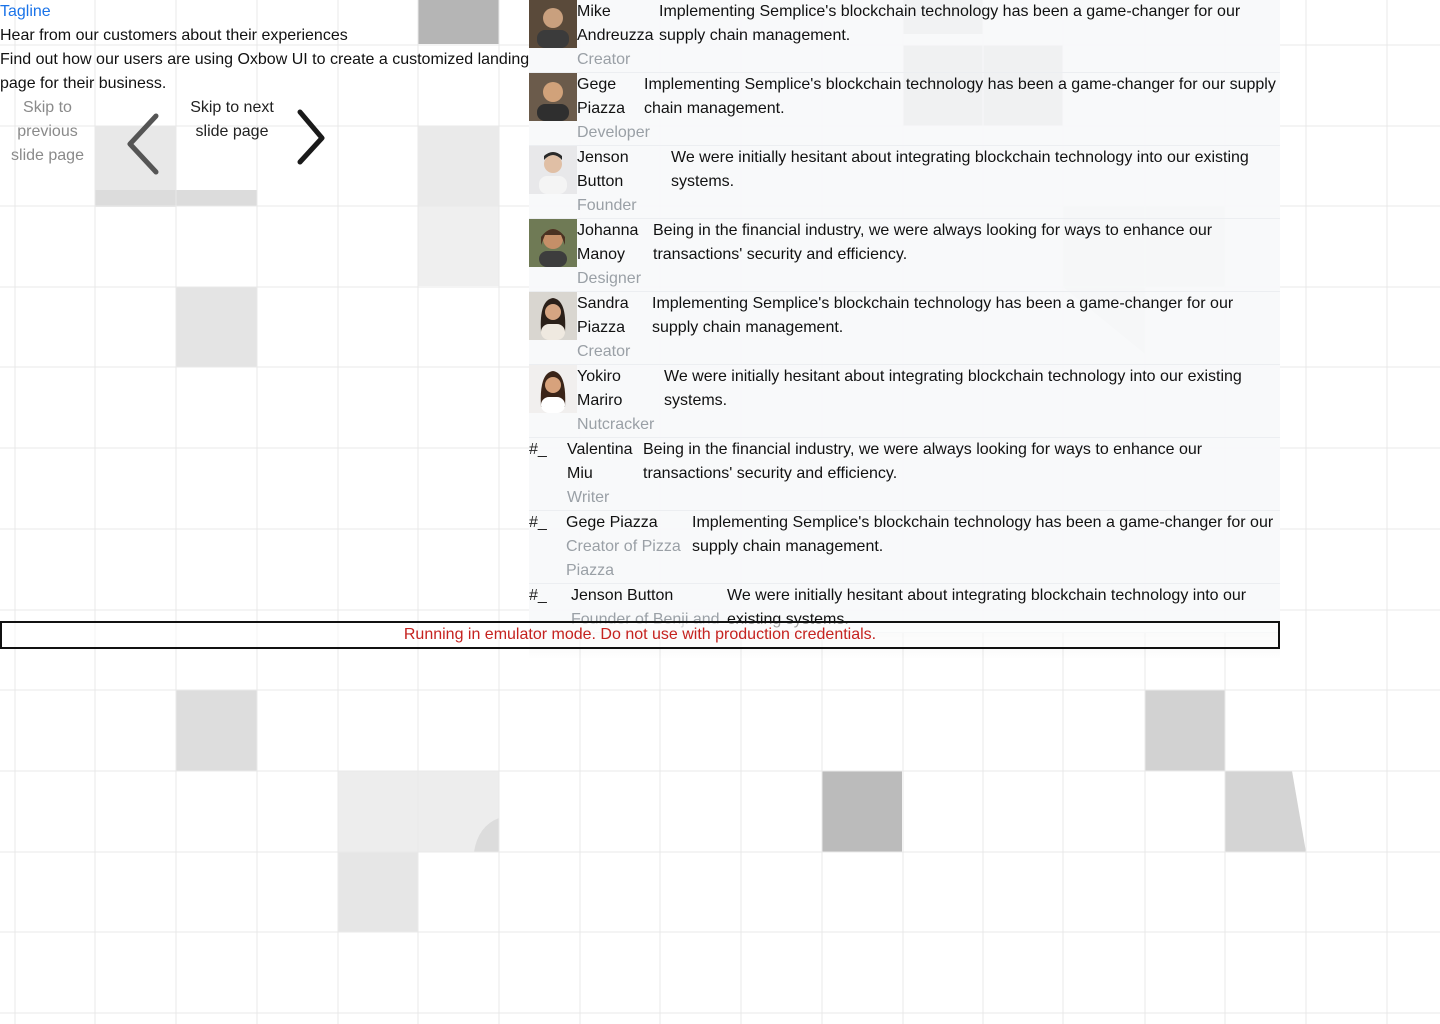  I want to click on reviewer-name: Mike Andreuzza, so click(615, 23).